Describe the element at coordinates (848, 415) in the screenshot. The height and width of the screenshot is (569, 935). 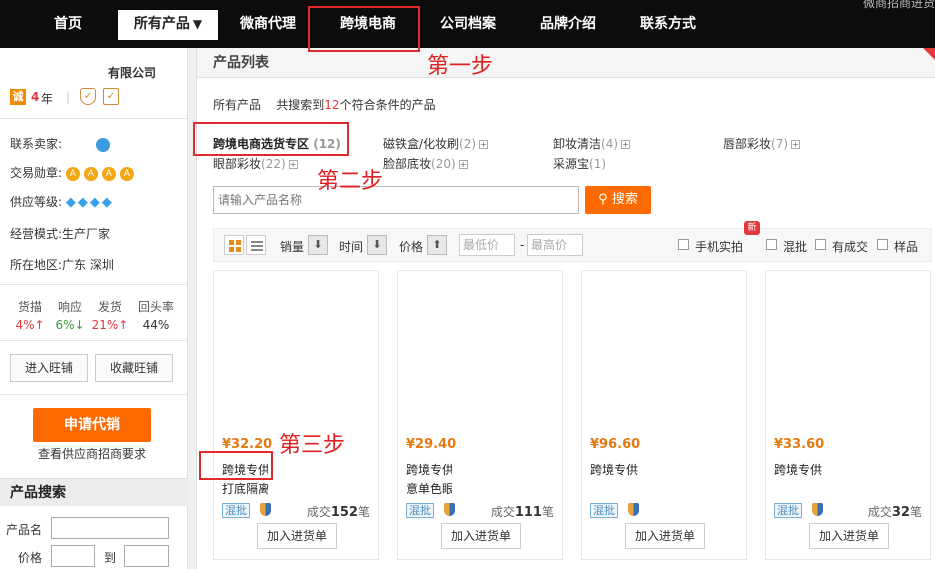
I see `product-card: ¥33.60 跨境专供 混批 成交32笔 加入进货单` at that location.